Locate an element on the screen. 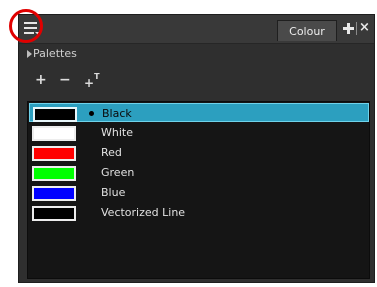 This screenshot has height=287, width=377. add-colour-button: + is located at coordinates (41, 80).